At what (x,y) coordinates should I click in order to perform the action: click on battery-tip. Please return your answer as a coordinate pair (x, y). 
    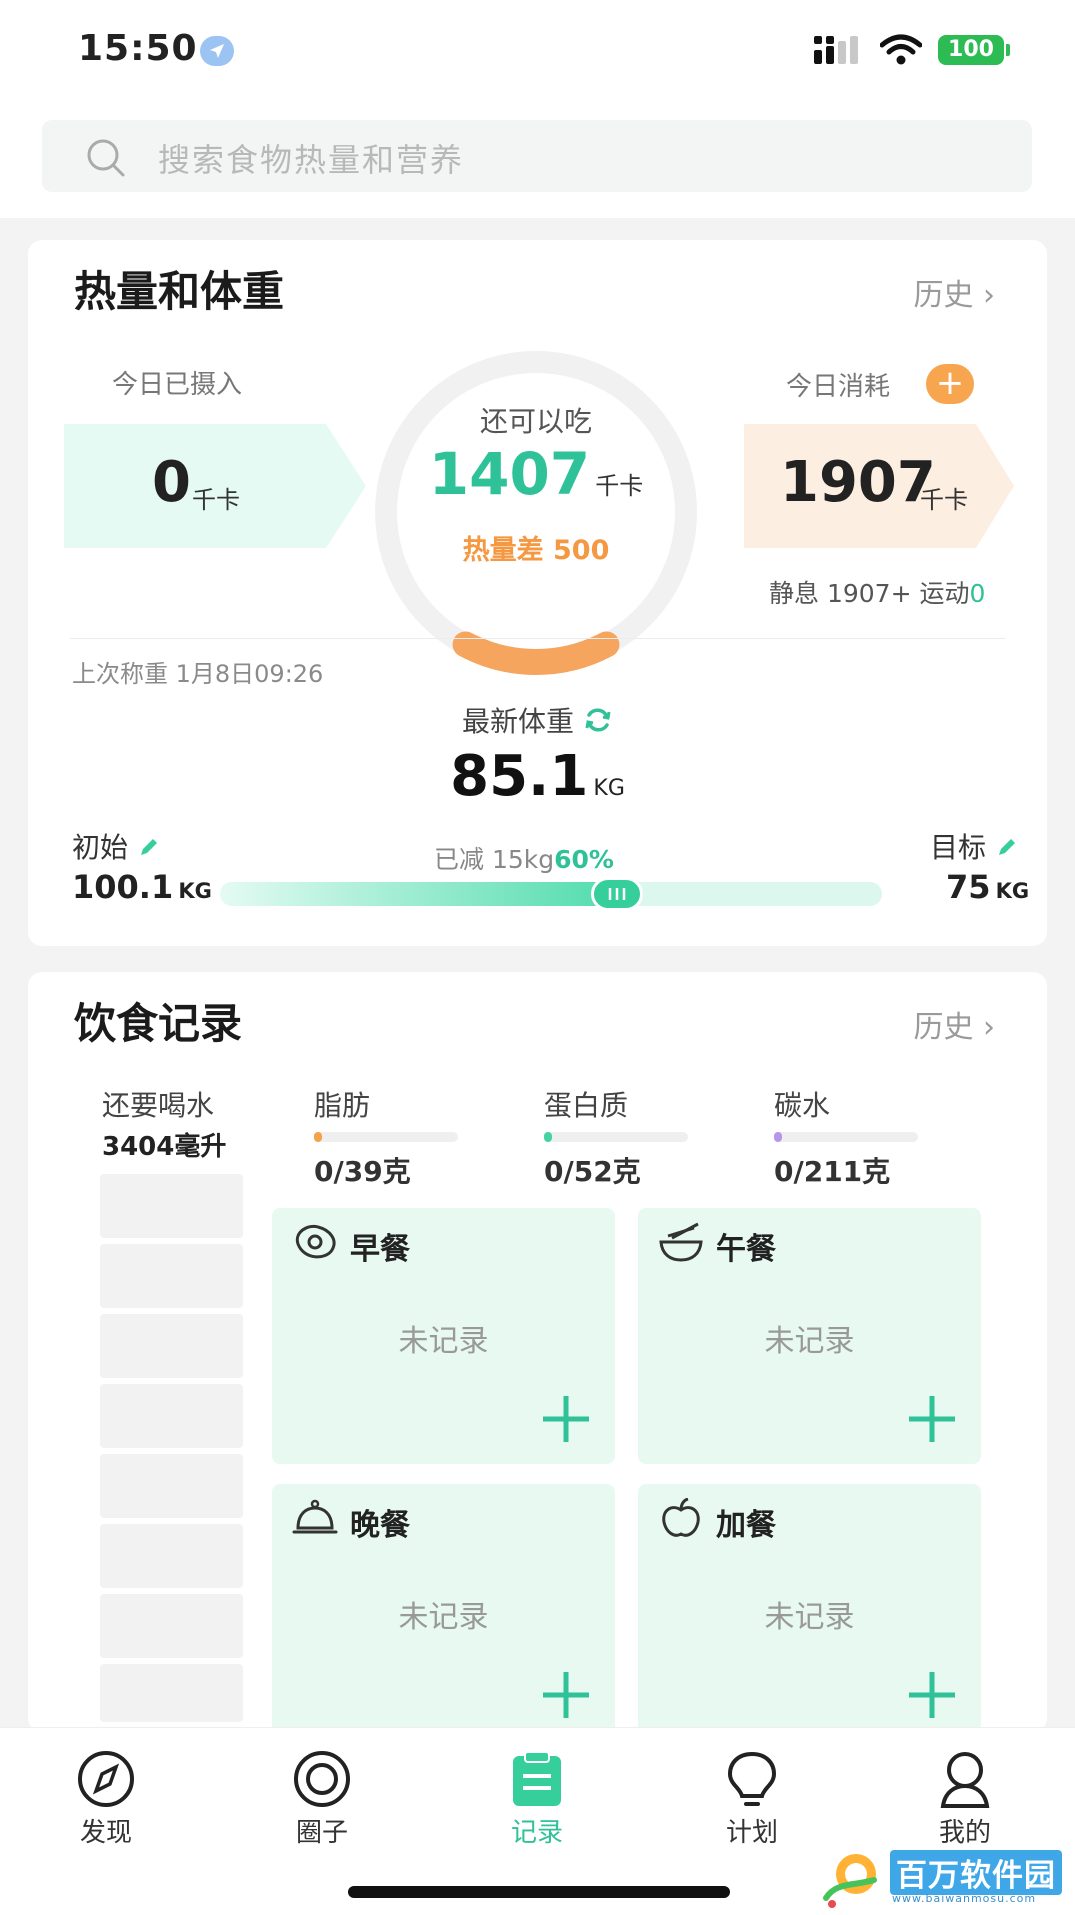
    Looking at the image, I should click on (1008, 50).